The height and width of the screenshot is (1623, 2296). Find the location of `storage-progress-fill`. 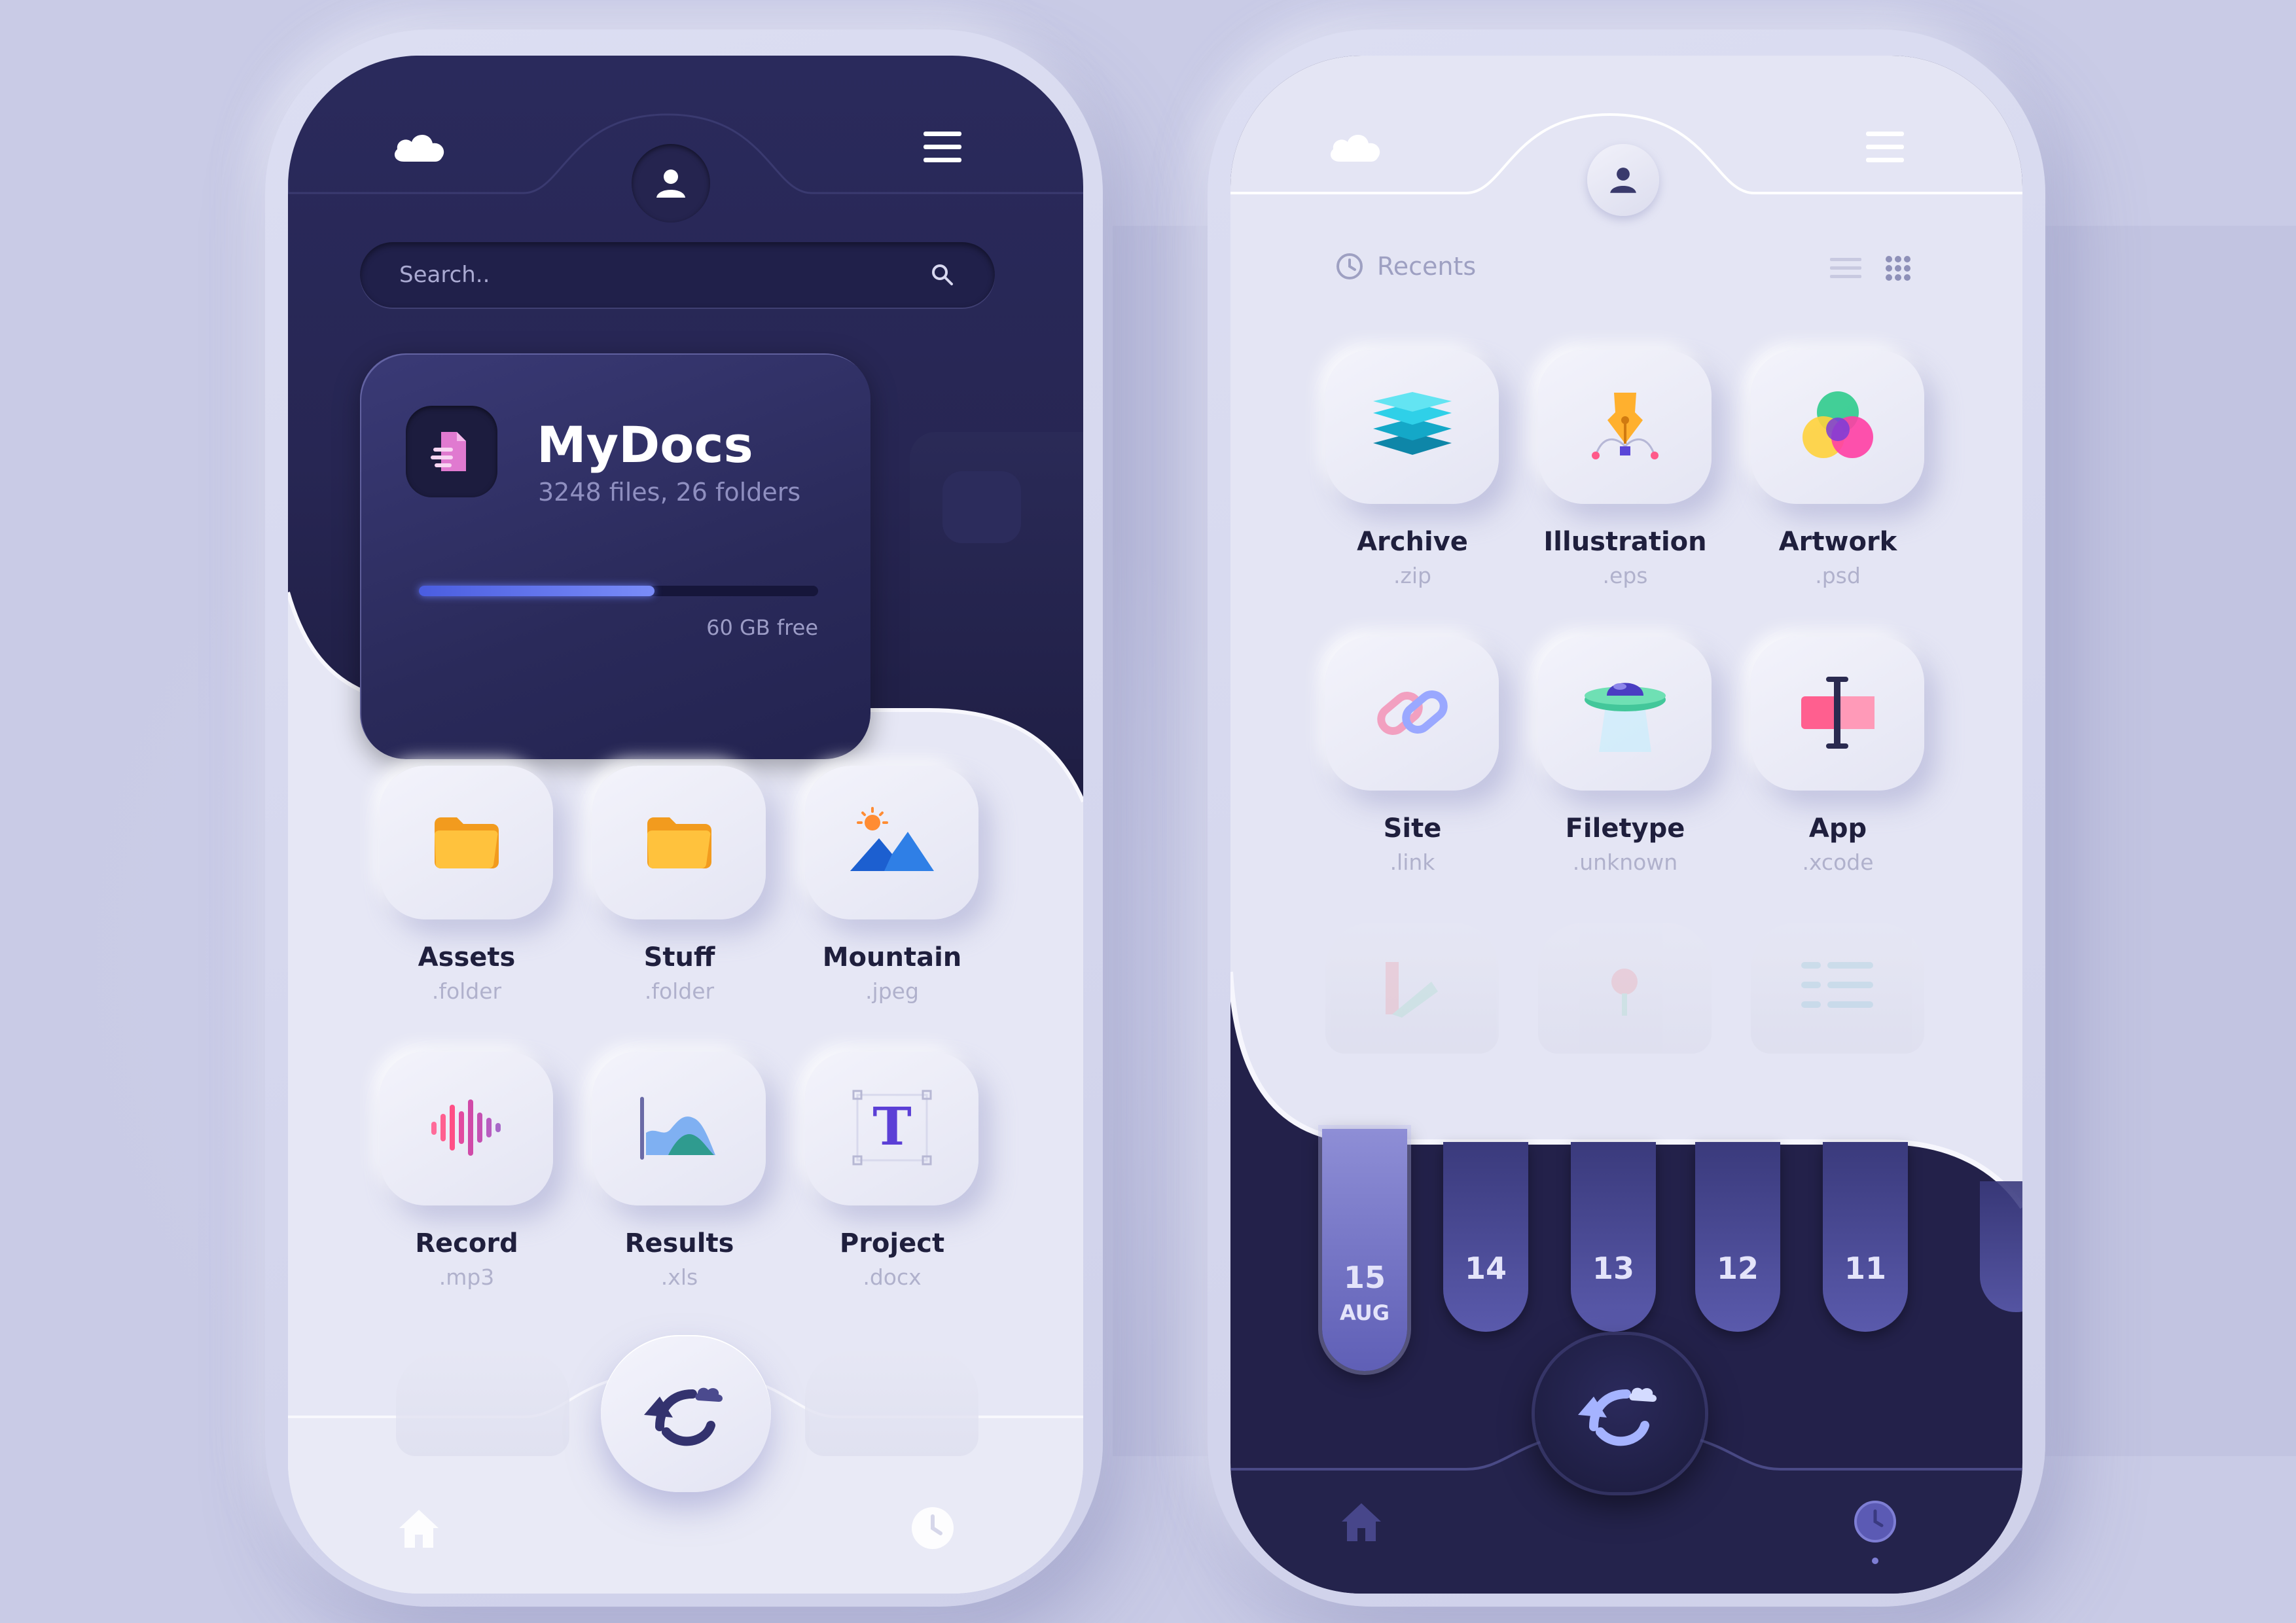

storage-progress-fill is located at coordinates (537, 591).